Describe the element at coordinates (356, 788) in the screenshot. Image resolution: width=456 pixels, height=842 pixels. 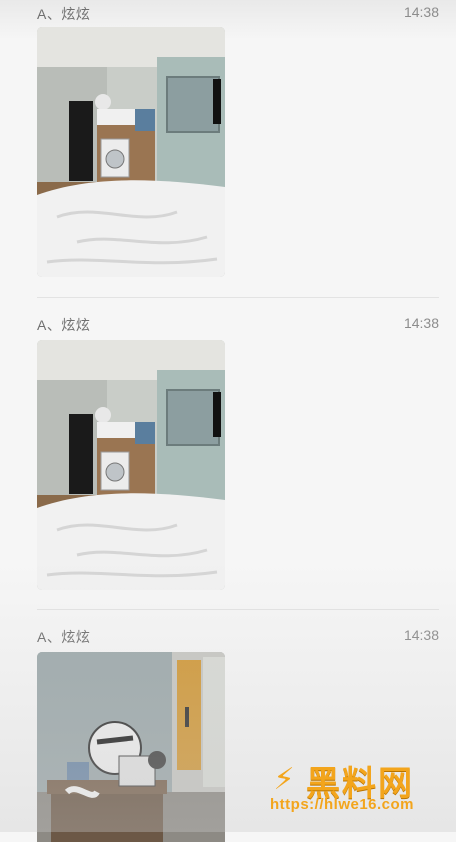
I see `site-watermark: ⚡ 黑料网 https://hlwe16.com` at that location.